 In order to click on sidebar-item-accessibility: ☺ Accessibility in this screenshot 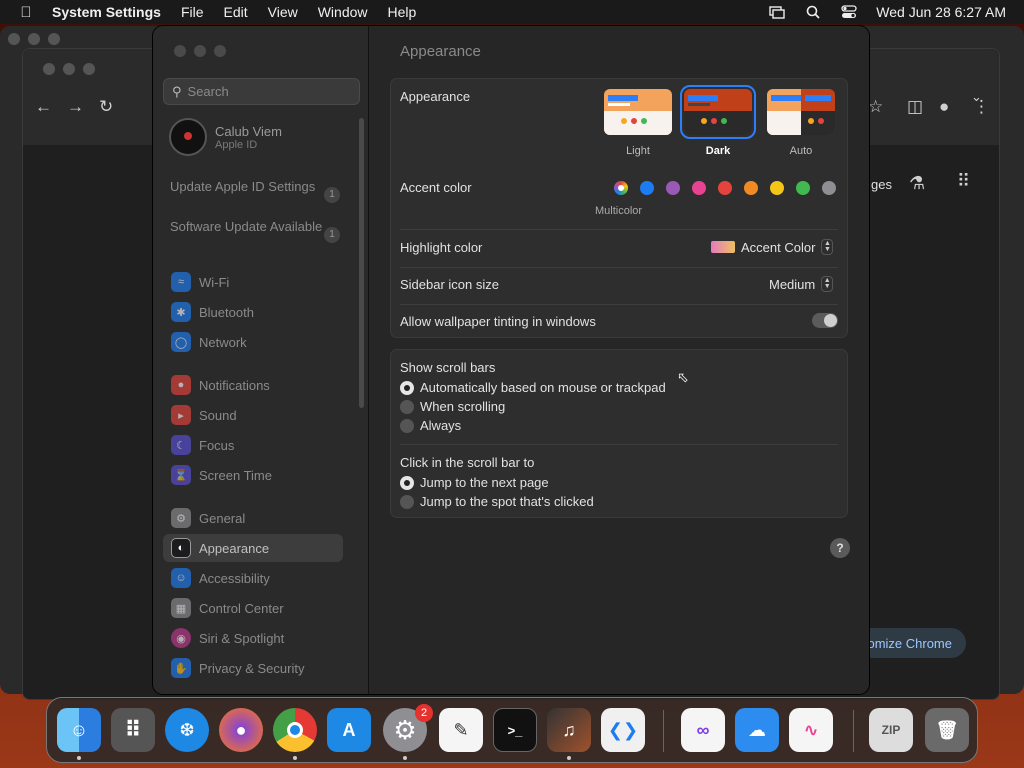, I will do `click(253, 578)`.